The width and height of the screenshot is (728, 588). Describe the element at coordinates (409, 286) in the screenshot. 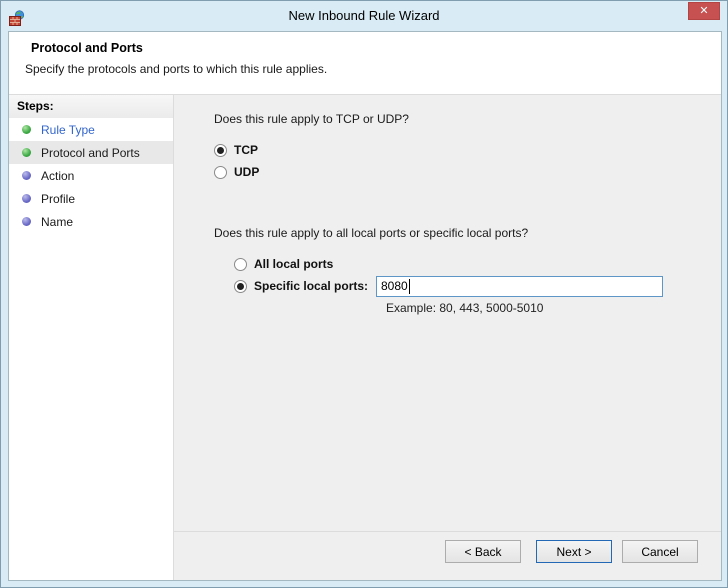

I see `text-caret` at that location.